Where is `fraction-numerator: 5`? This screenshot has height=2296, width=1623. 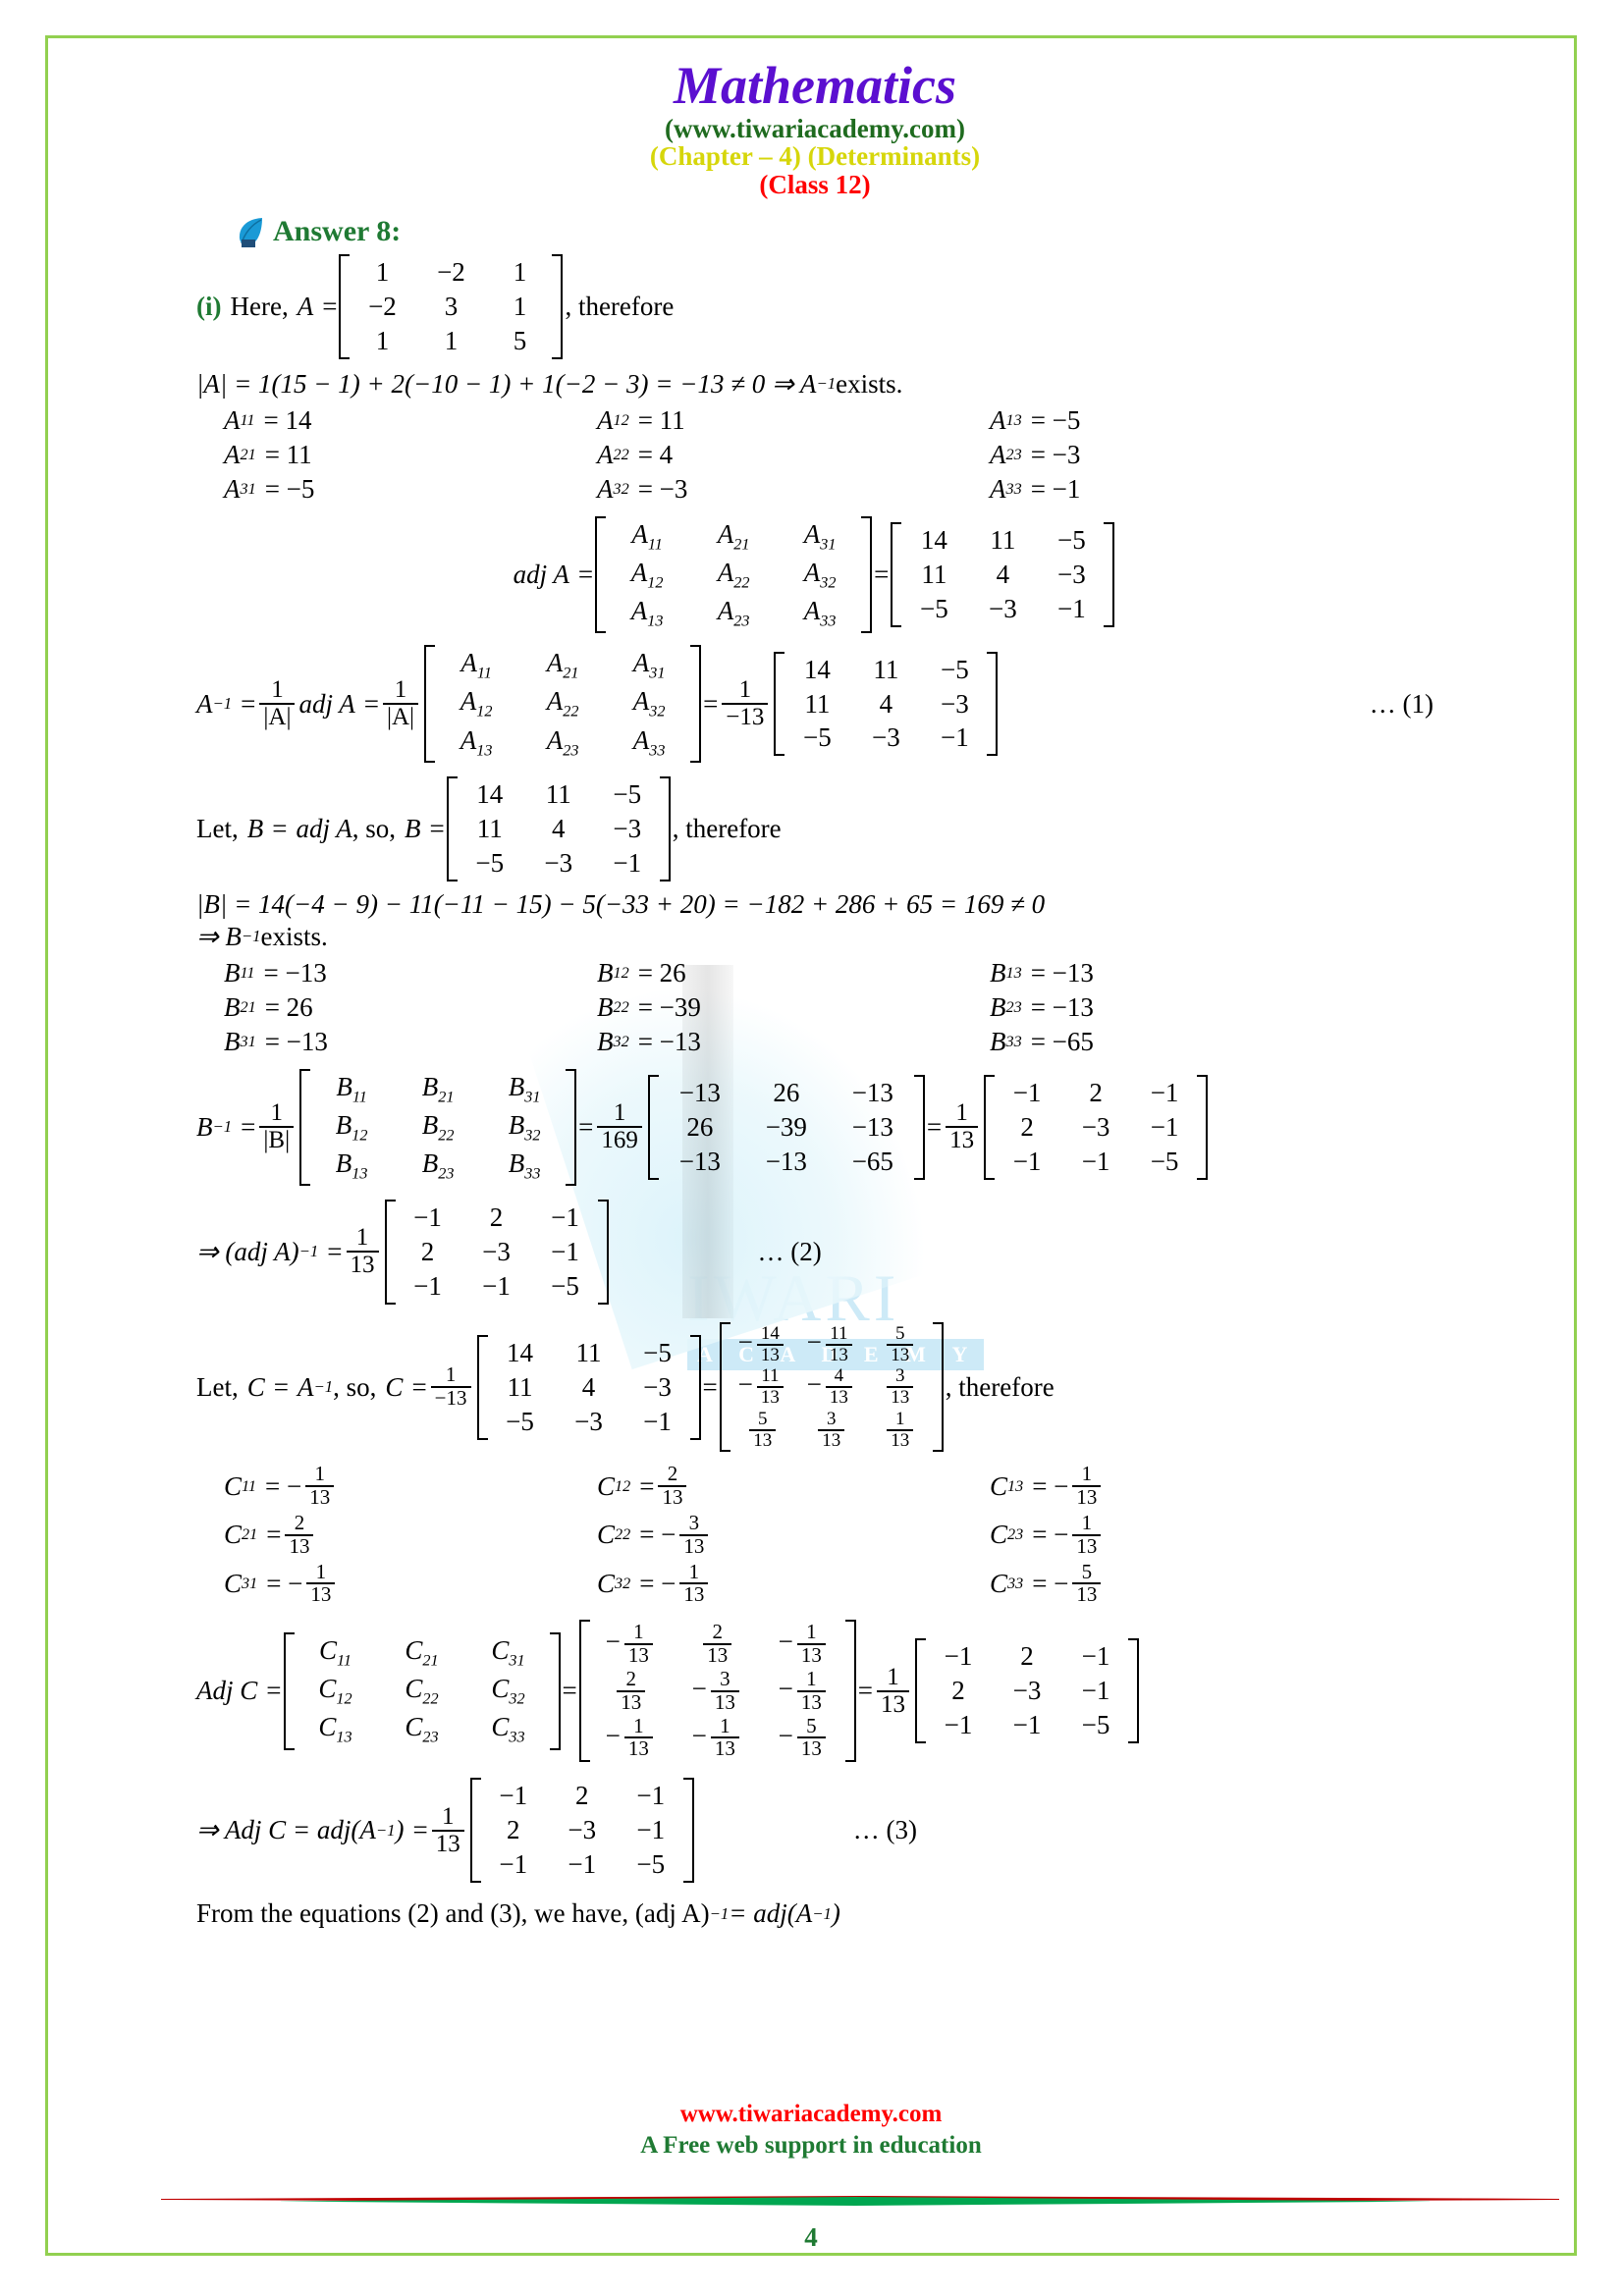 fraction-numerator: 5 is located at coordinates (811, 1725).